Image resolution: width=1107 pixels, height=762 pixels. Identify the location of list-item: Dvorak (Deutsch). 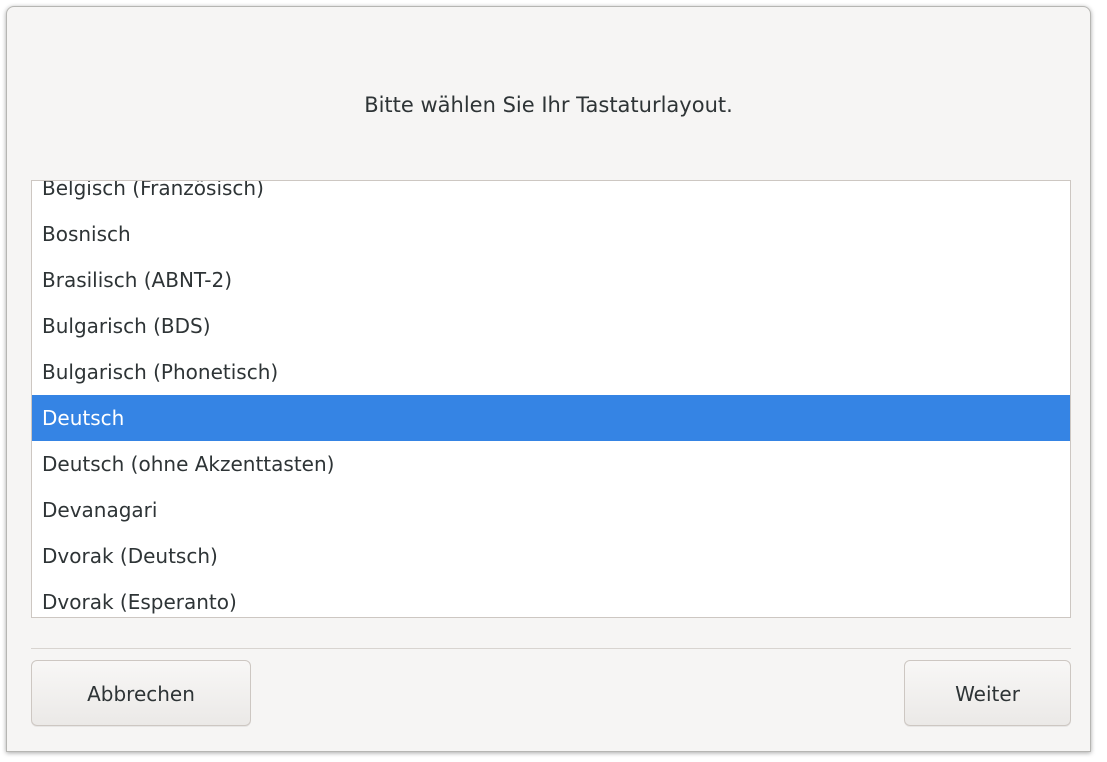
(551, 556).